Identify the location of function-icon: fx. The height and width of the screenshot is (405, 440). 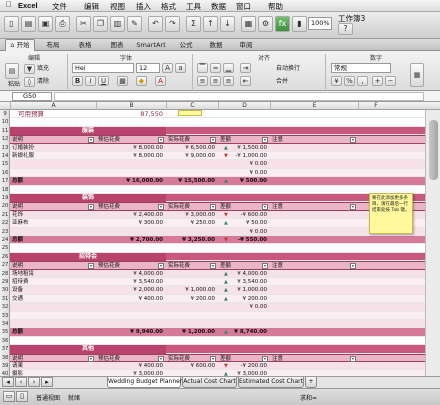
(282, 24).